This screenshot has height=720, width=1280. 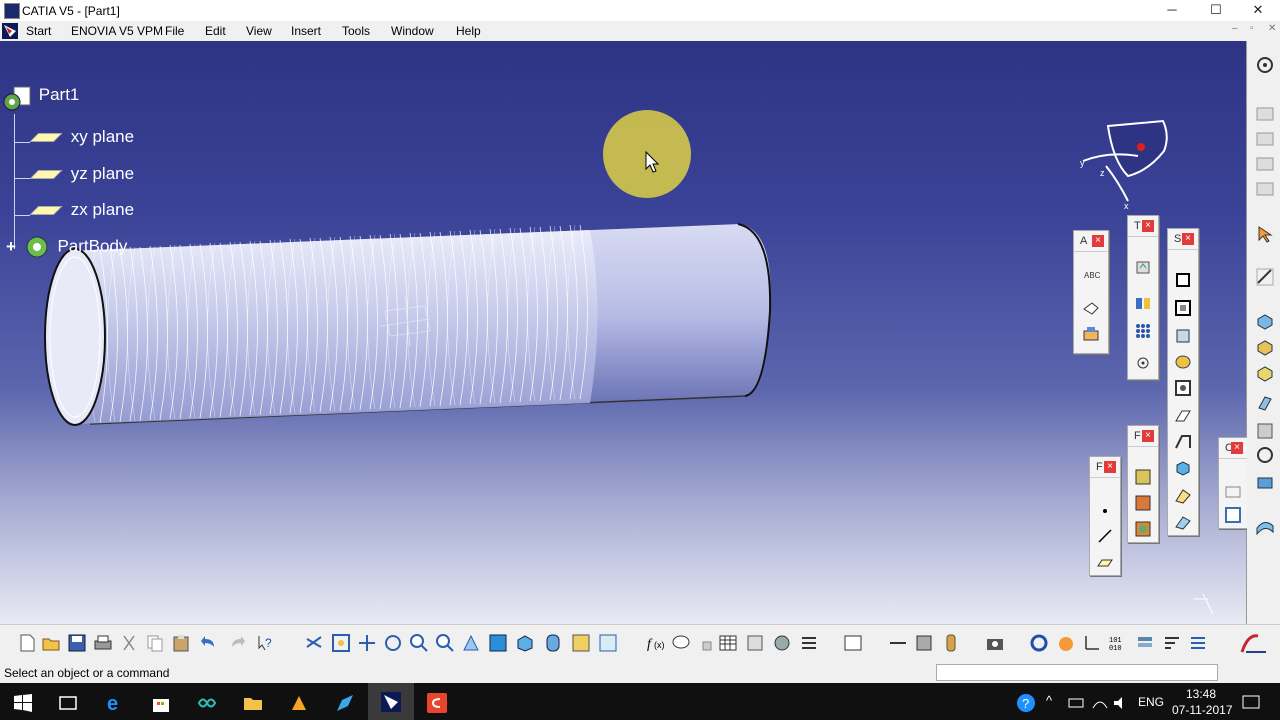 What do you see at coordinates (1145, 643) in the screenshot?
I see `stack-icon` at bounding box center [1145, 643].